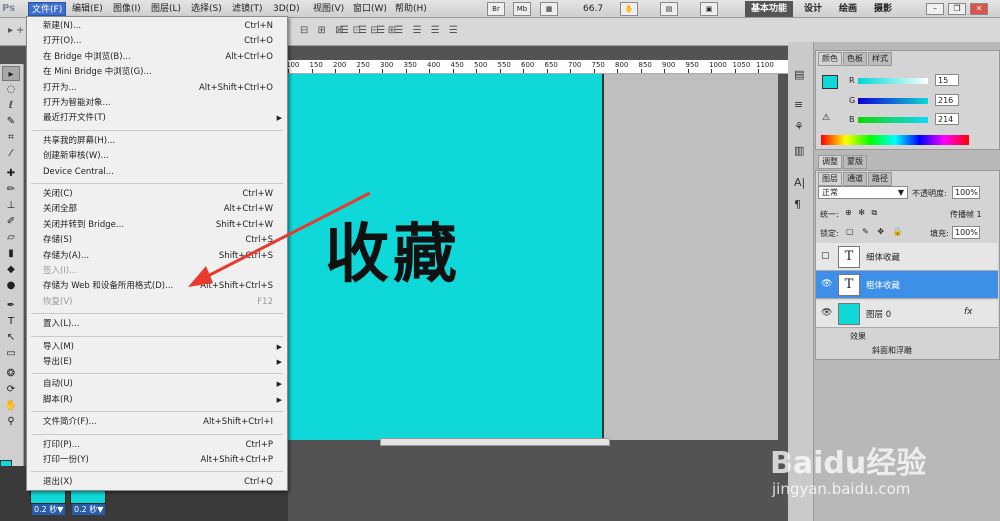 The width and height of the screenshot is (1000, 521). Describe the element at coordinates (848, 463) in the screenshot. I see `watermark-brand: Baidu经验` at that location.